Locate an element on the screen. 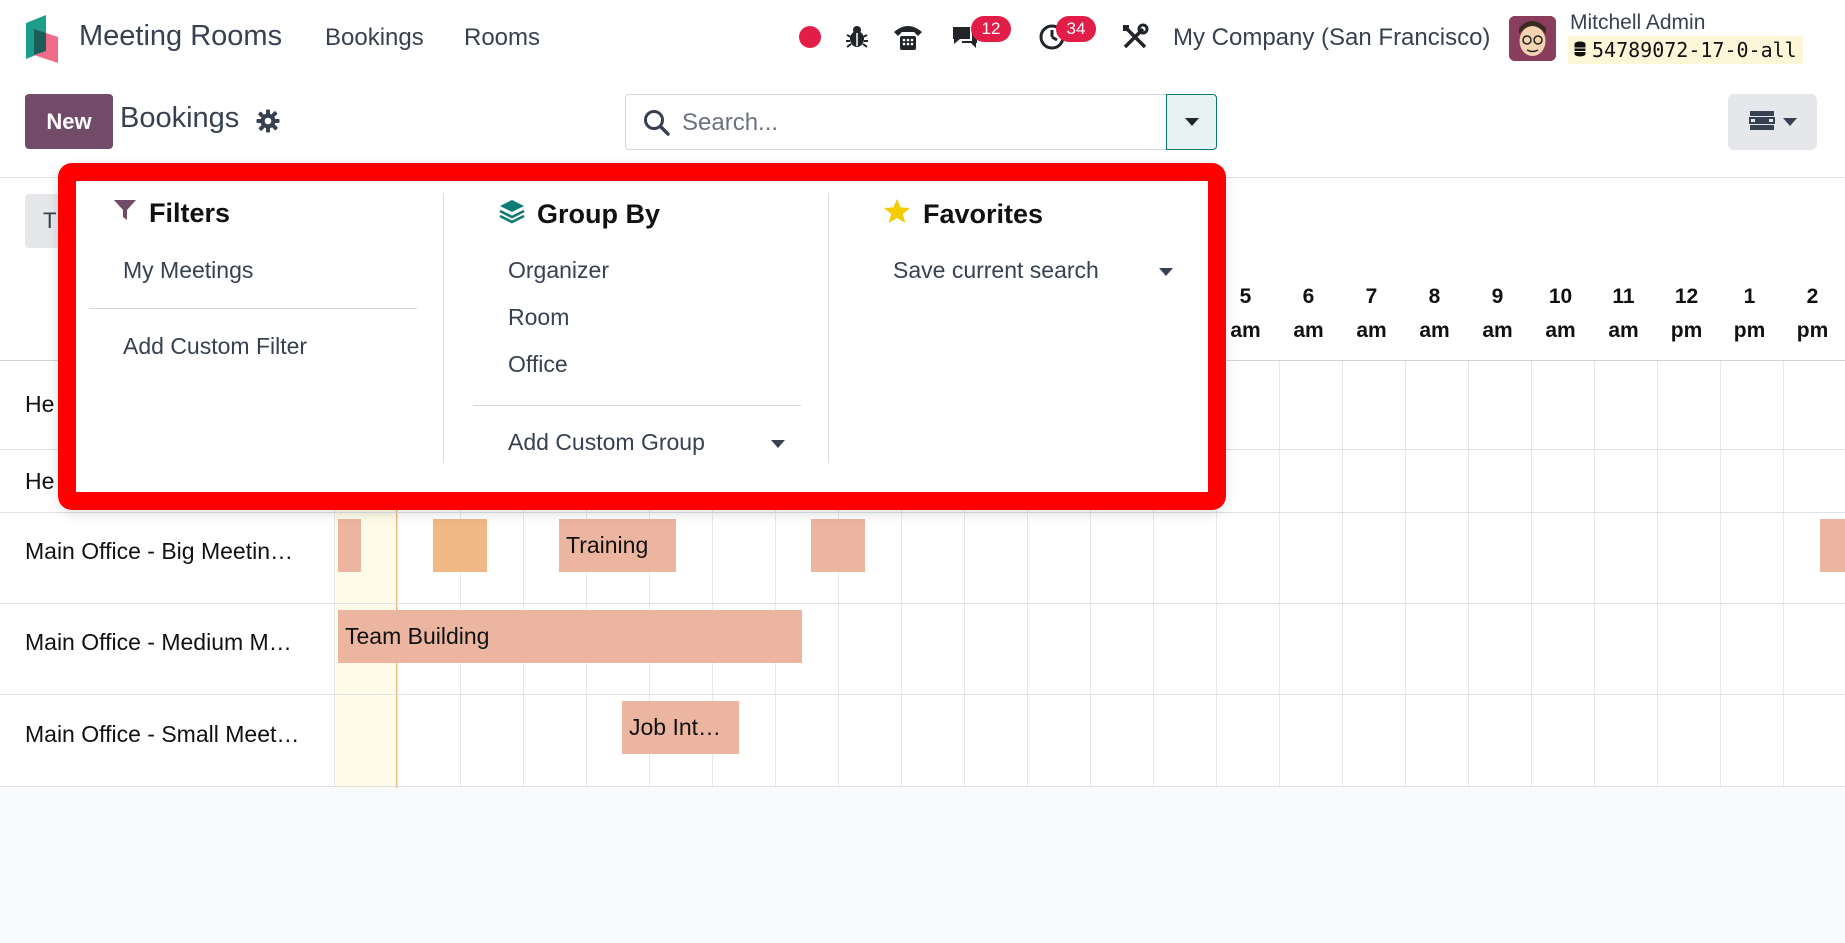 Image resolution: width=1845 pixels, height=943 pixels. hour-header: 7 am is located at coordinates (1371, 313).